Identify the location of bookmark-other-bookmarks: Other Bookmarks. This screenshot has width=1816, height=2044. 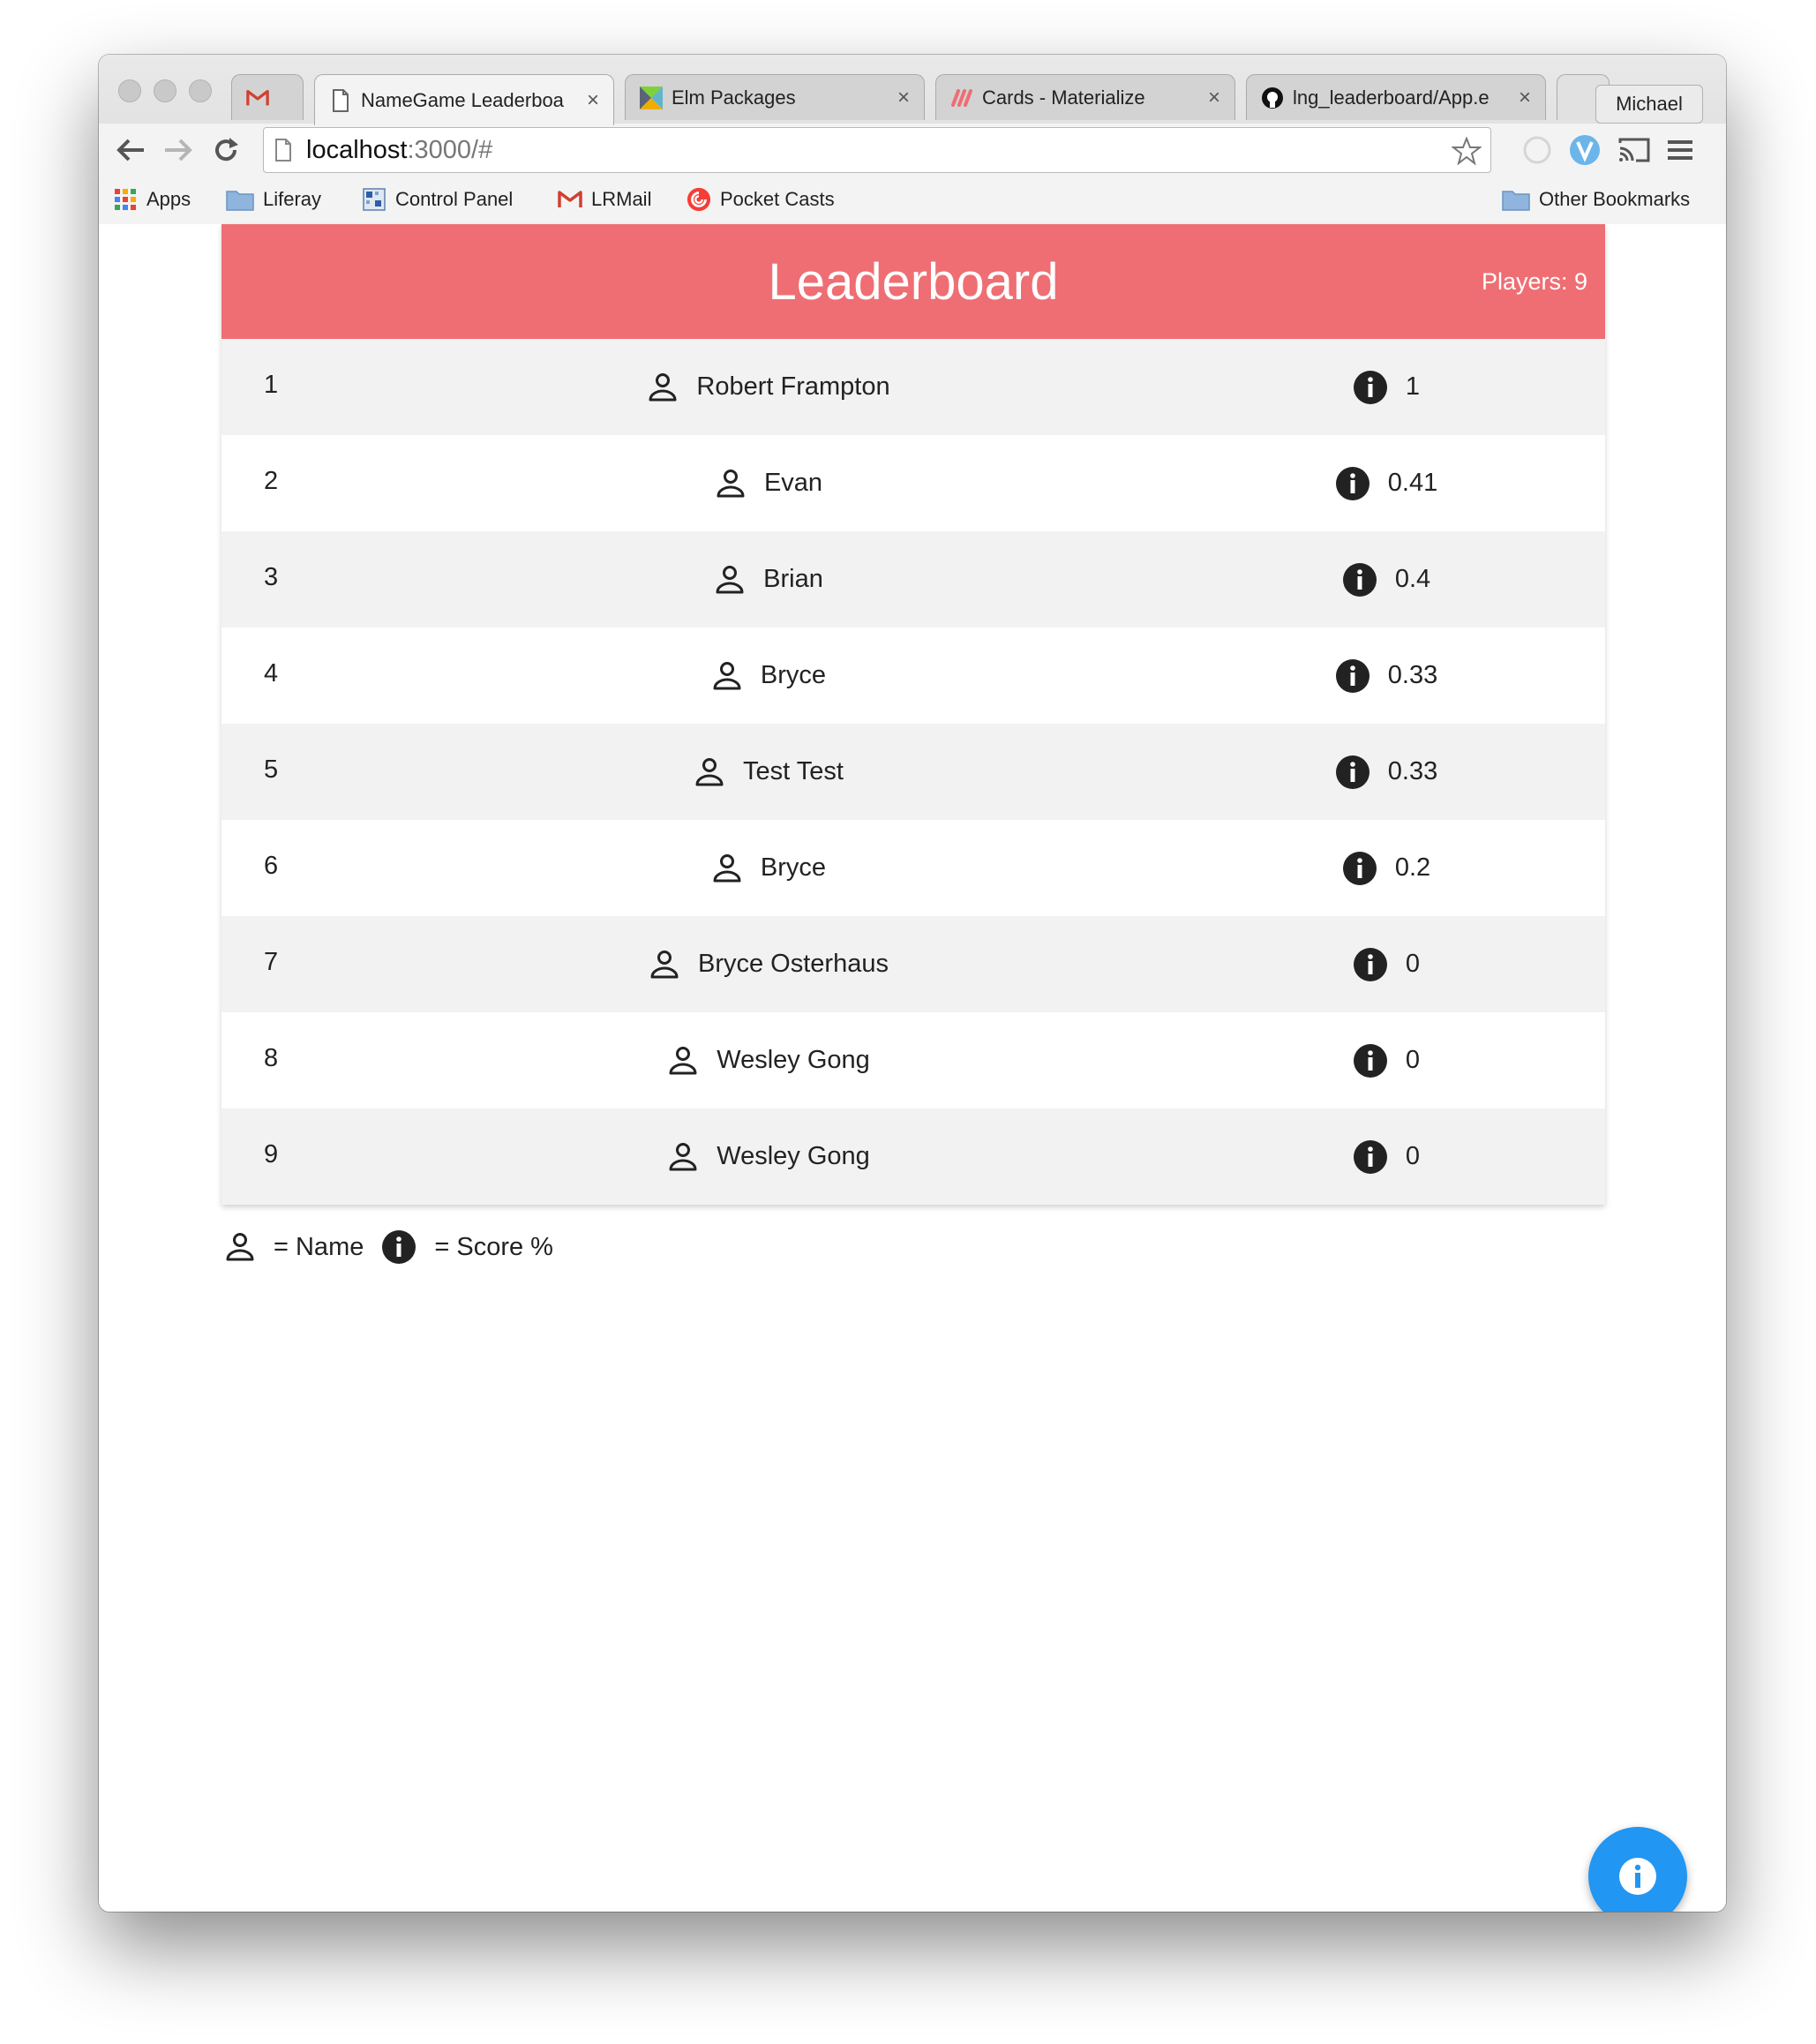
(1596, 199).